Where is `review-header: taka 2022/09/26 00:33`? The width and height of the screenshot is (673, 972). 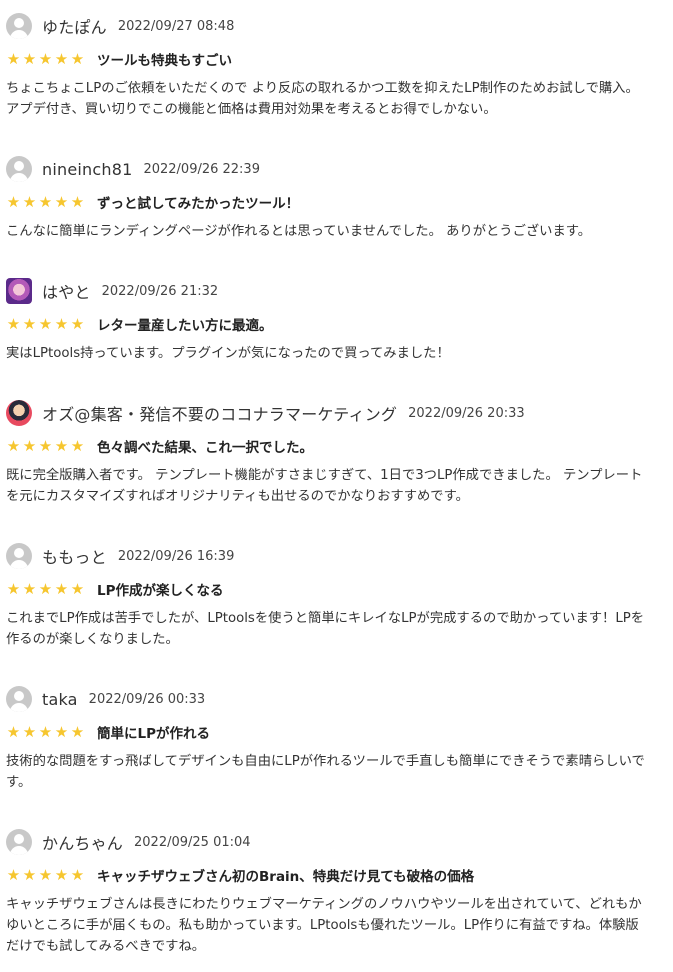
review-header: taka 2022/09/26 00:33 is located at coordinates (326, 699).